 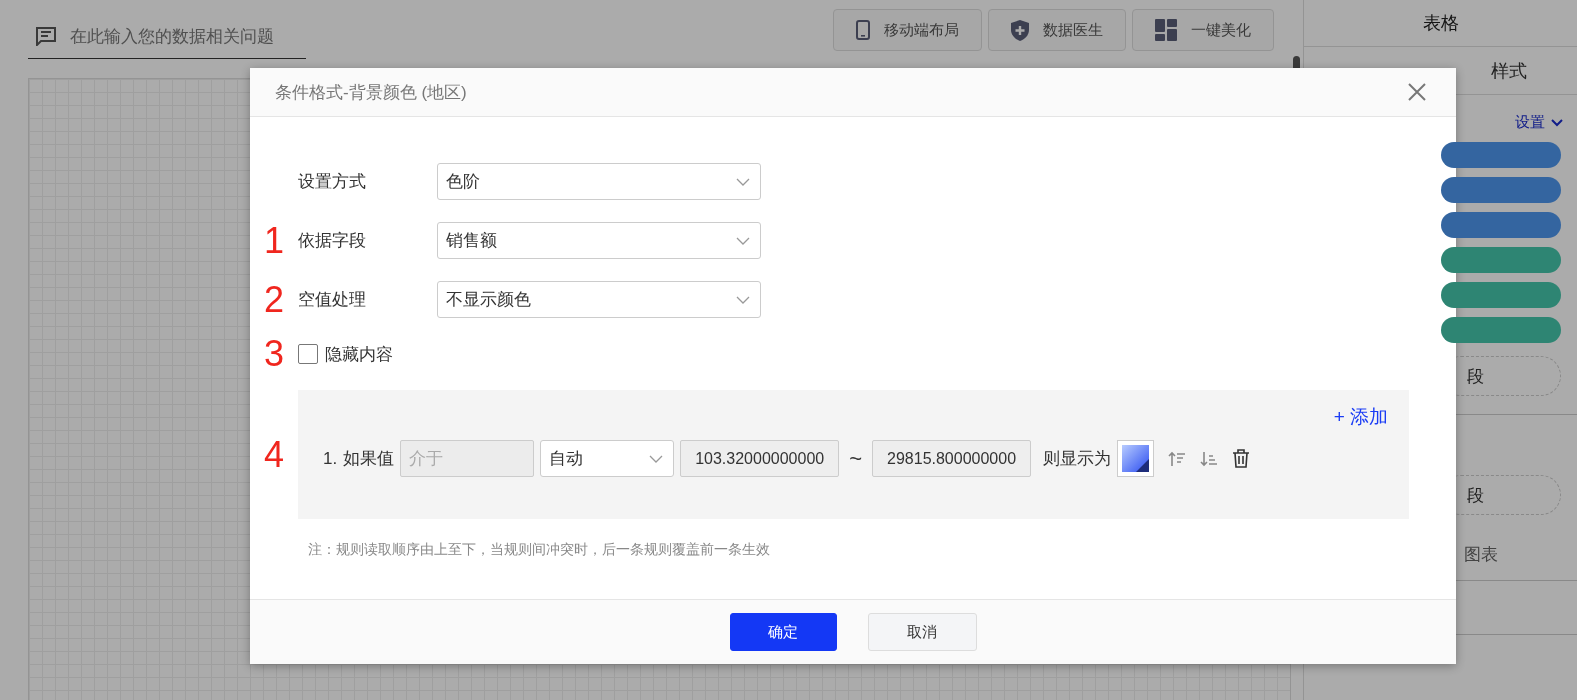 What do you see at coordinates (1136, 458) in the screenshot?
I see `color-swatch` at bounding box center [1136, 458].